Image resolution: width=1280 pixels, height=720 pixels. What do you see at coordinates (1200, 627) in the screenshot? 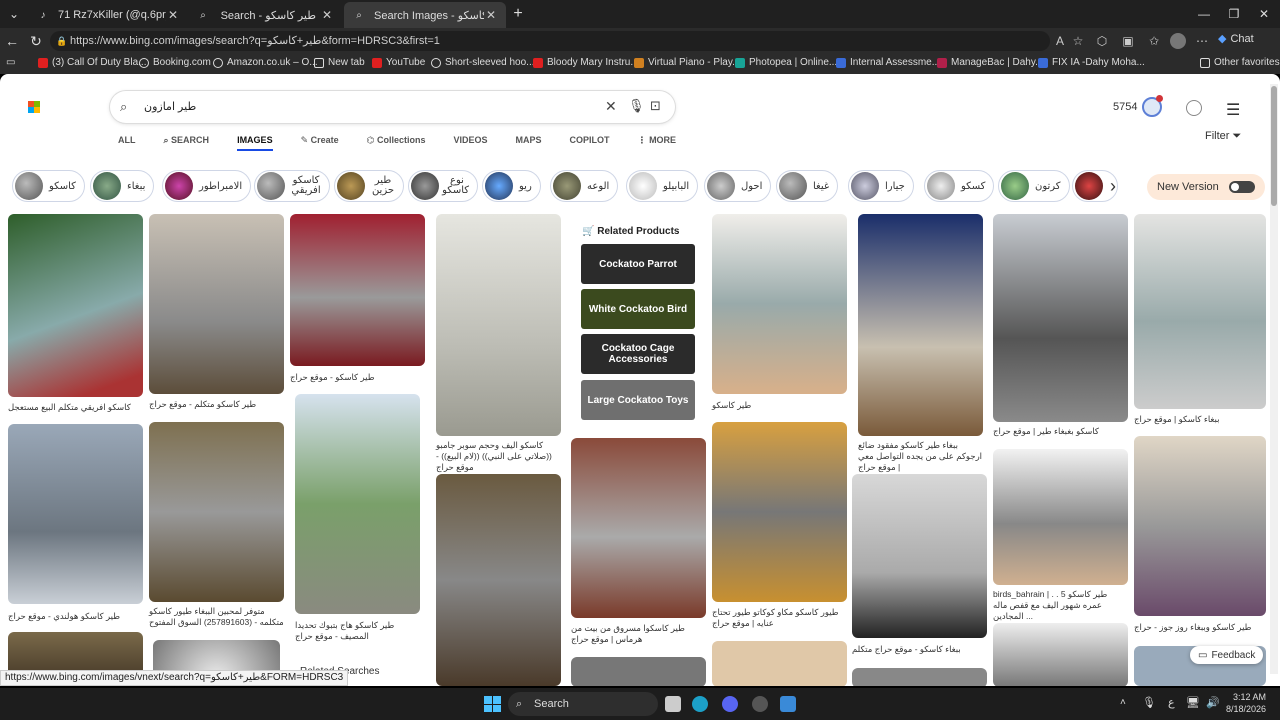
I see `image-caption: طير كاسكو وببغاء روز جوز - حراج` at bounding box center [1200, 627].